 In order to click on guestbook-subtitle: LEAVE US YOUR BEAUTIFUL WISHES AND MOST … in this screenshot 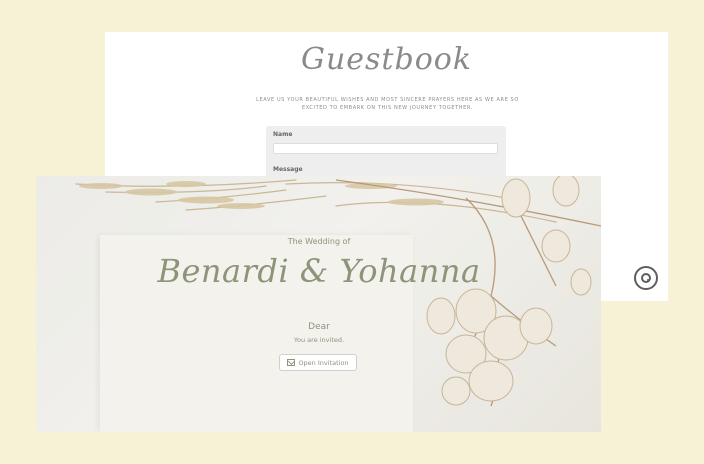, I will do `click(387, 104)`.